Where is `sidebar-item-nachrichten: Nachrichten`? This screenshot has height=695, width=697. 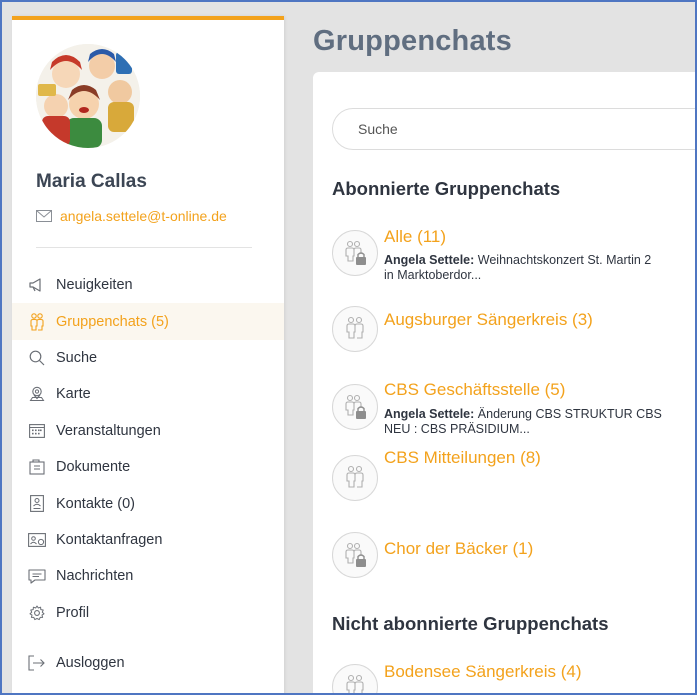
sidebar-item-nachrichten: Nachrichten is located at coordinates (148, 576).